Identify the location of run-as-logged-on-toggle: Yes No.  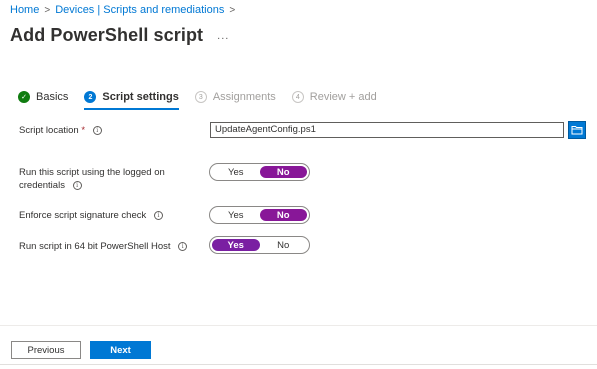
(259, 172).